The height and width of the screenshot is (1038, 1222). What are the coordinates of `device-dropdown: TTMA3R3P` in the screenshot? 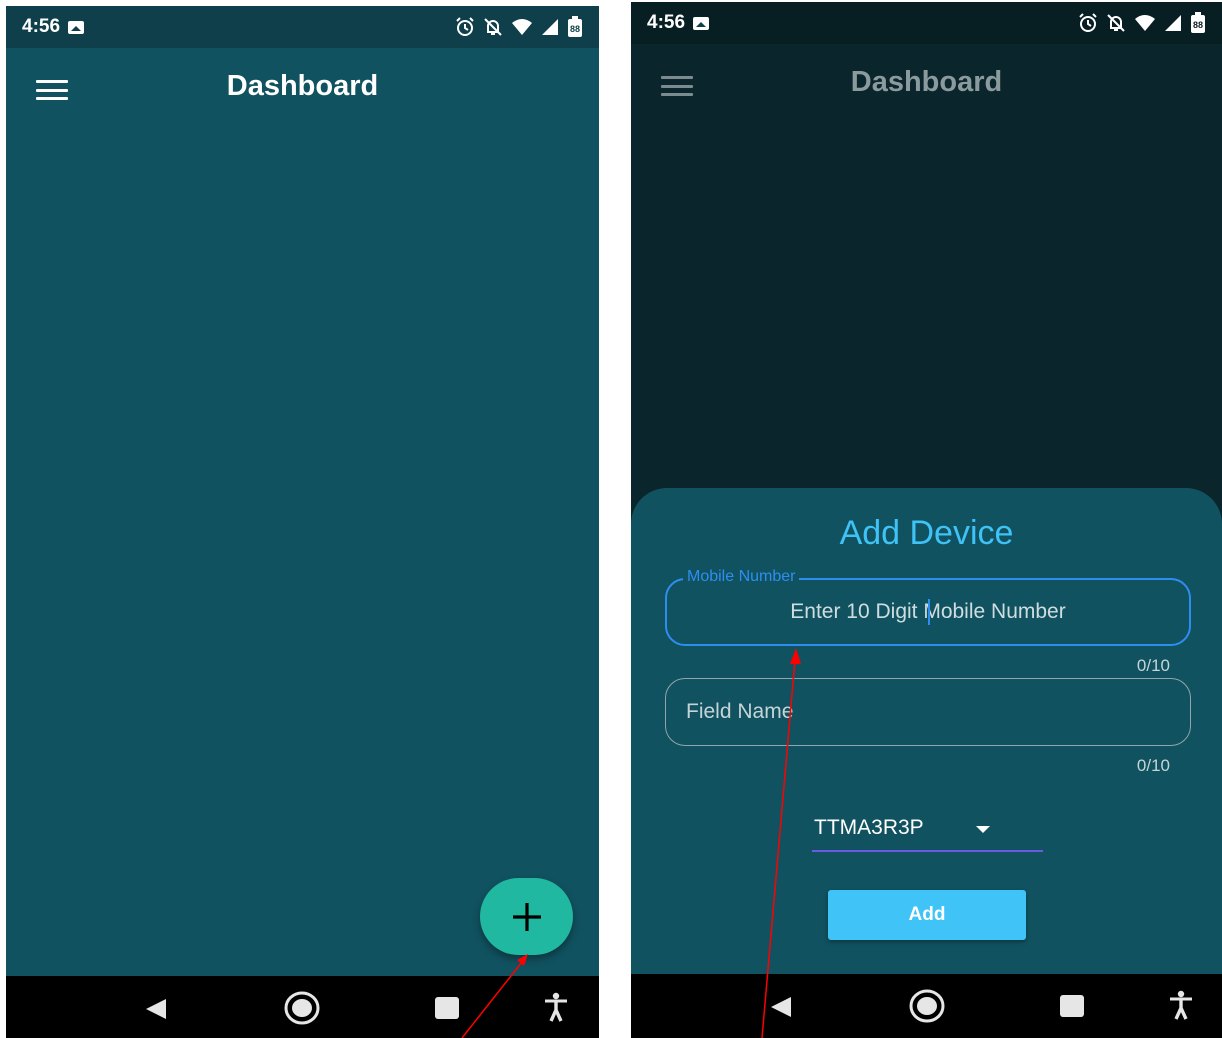 It's located at (927, 833).